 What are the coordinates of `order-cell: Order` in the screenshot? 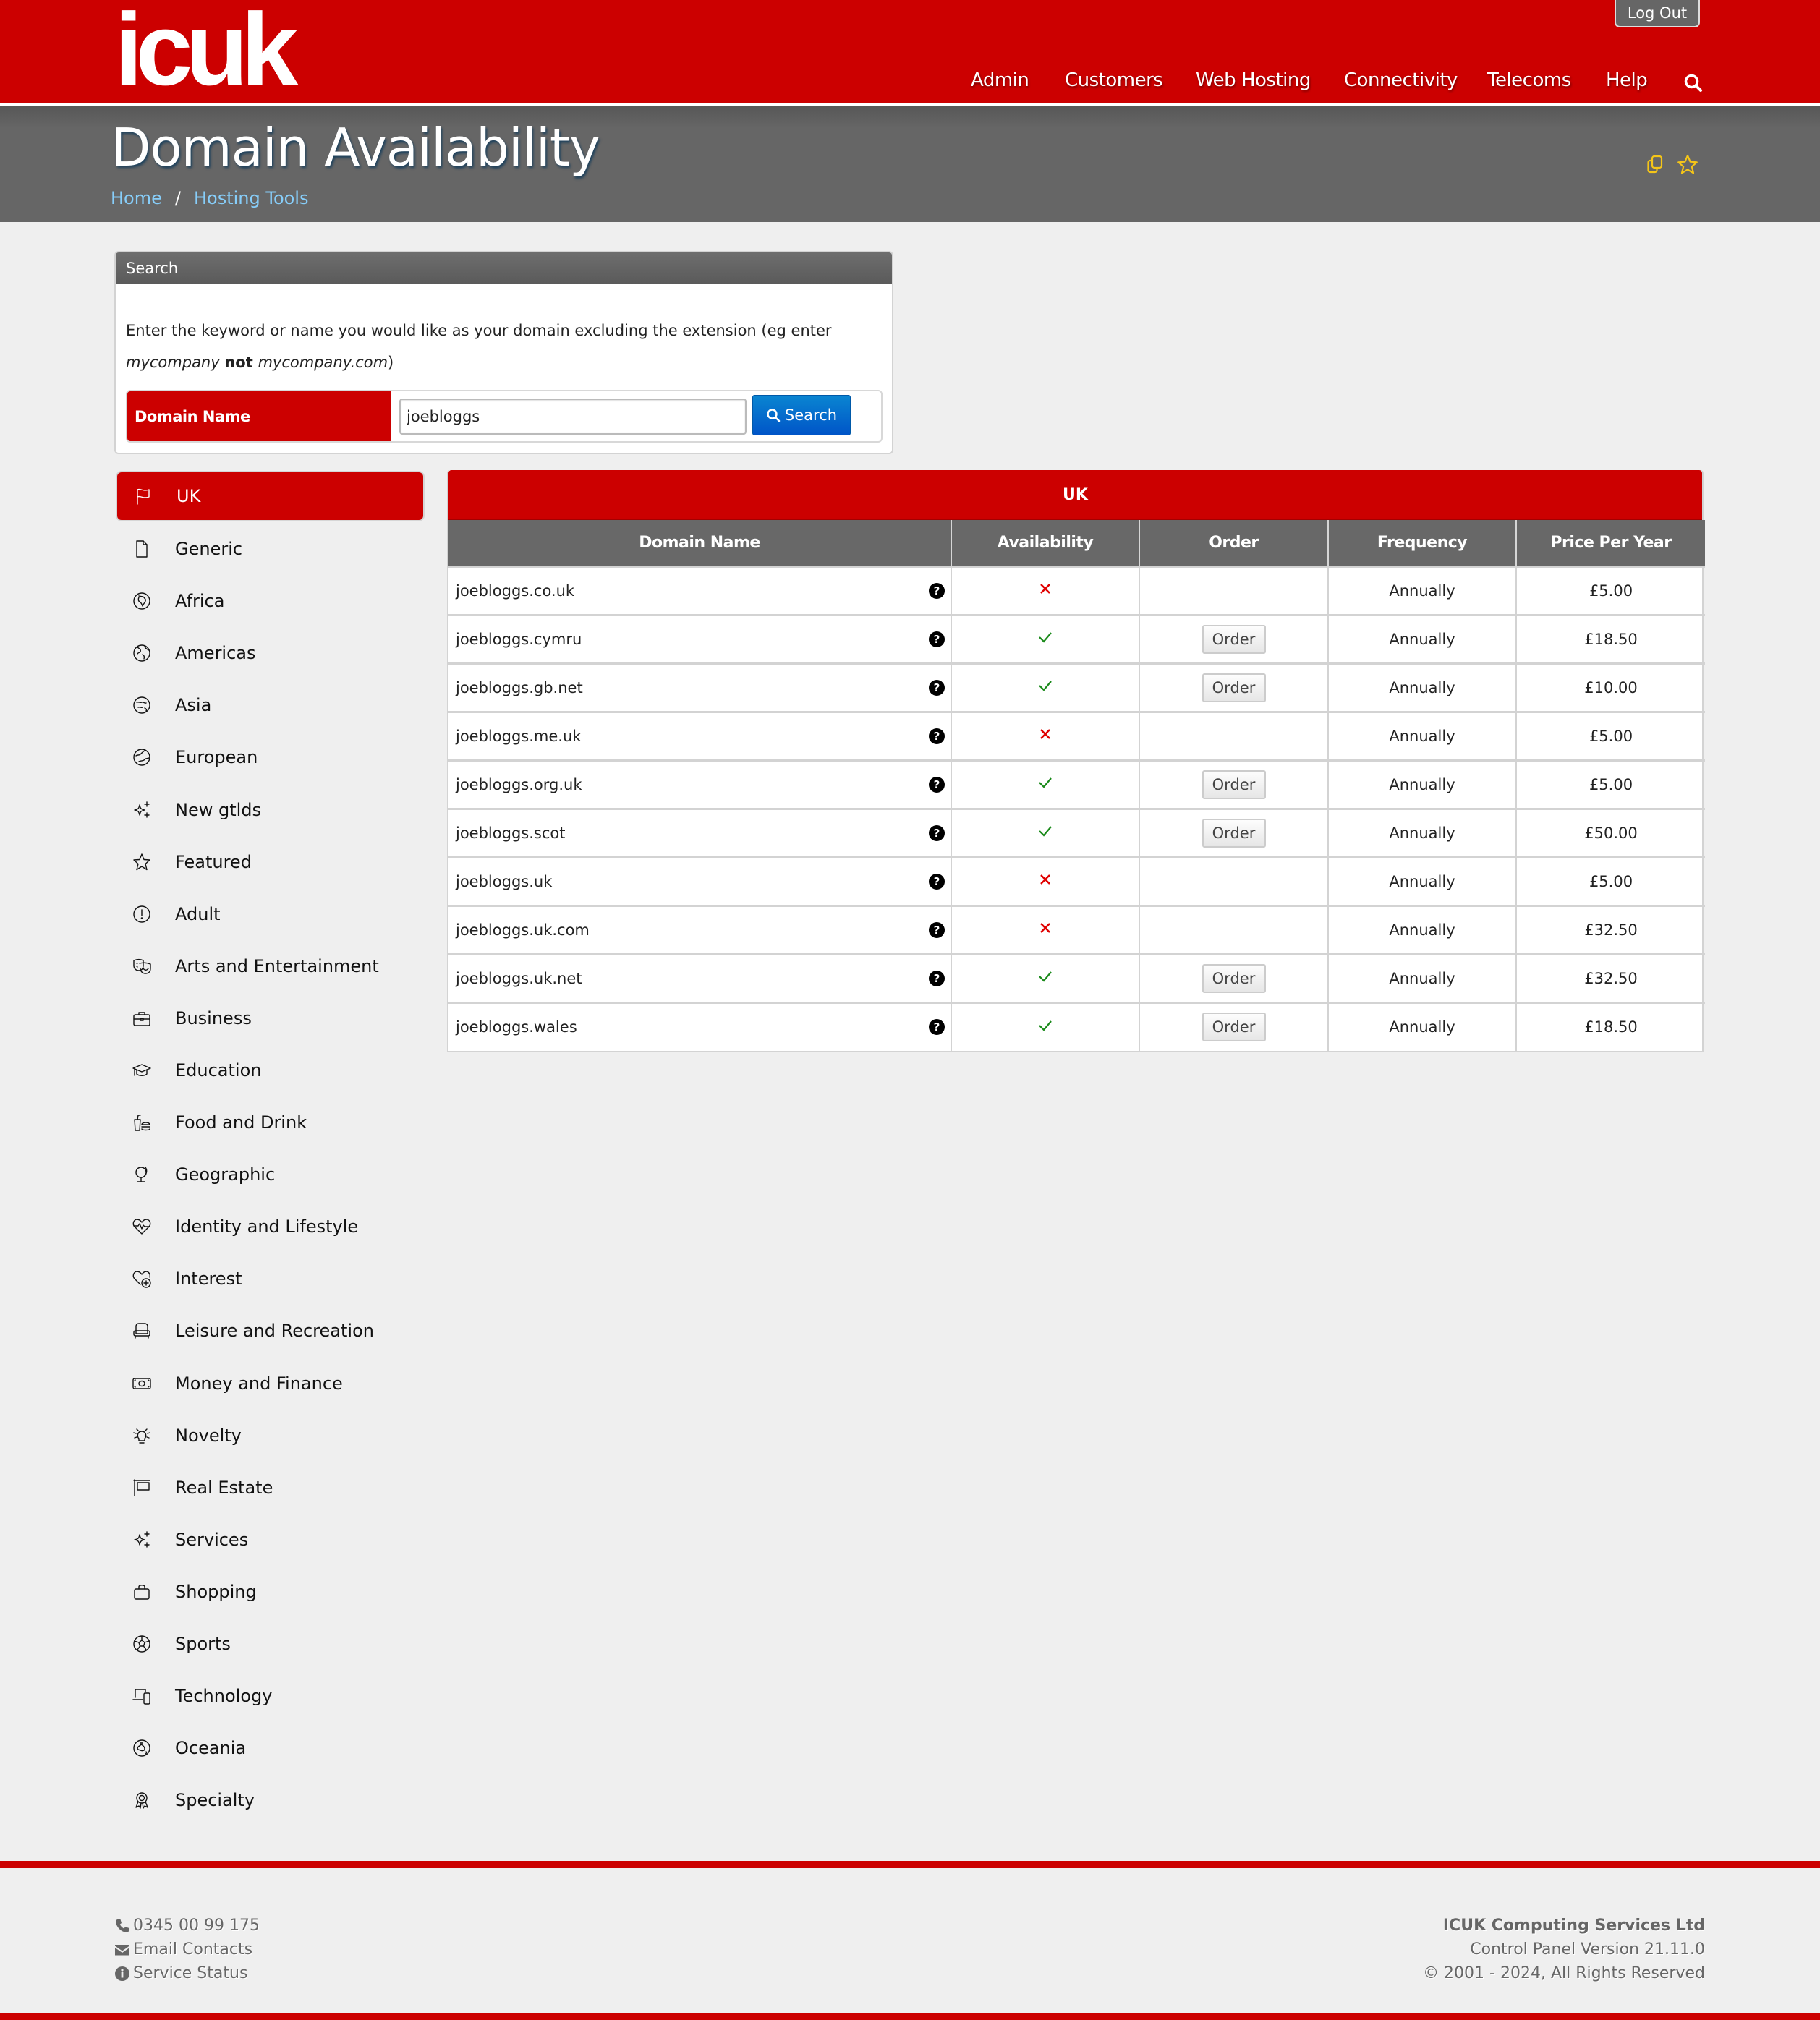 It's located at (1234, 784).